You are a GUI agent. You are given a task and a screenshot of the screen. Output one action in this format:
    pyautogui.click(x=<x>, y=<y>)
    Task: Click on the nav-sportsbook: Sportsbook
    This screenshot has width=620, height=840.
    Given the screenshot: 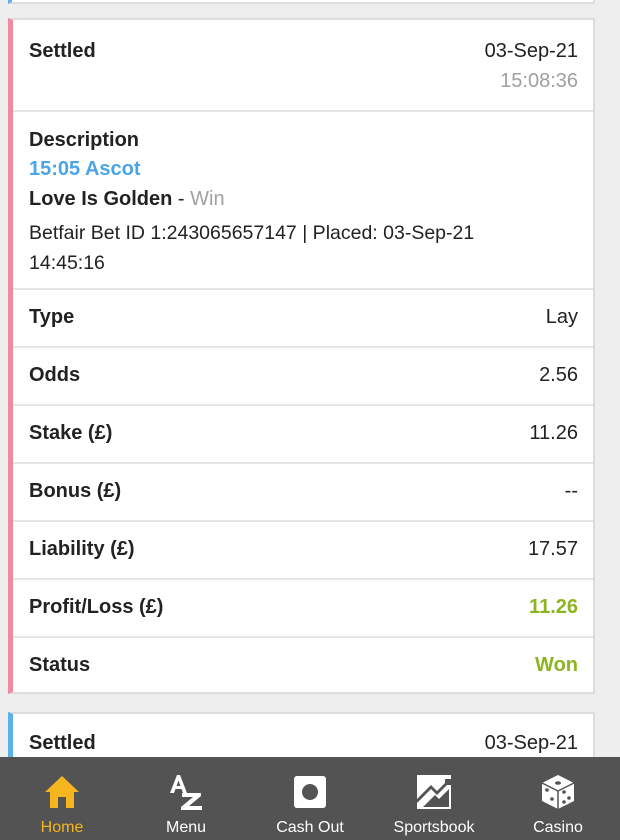 What is the action you would take?
    pyautogui.click(x=434, y=798)
    